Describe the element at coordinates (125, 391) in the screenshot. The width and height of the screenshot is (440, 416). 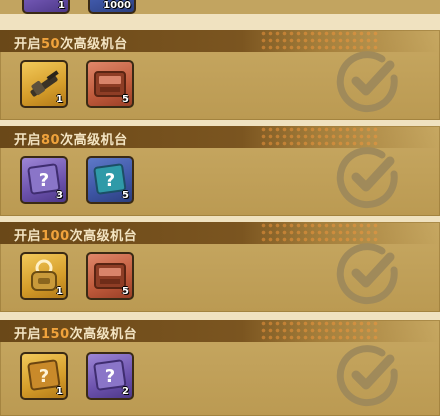
I see `reward-count: 2` at that location.